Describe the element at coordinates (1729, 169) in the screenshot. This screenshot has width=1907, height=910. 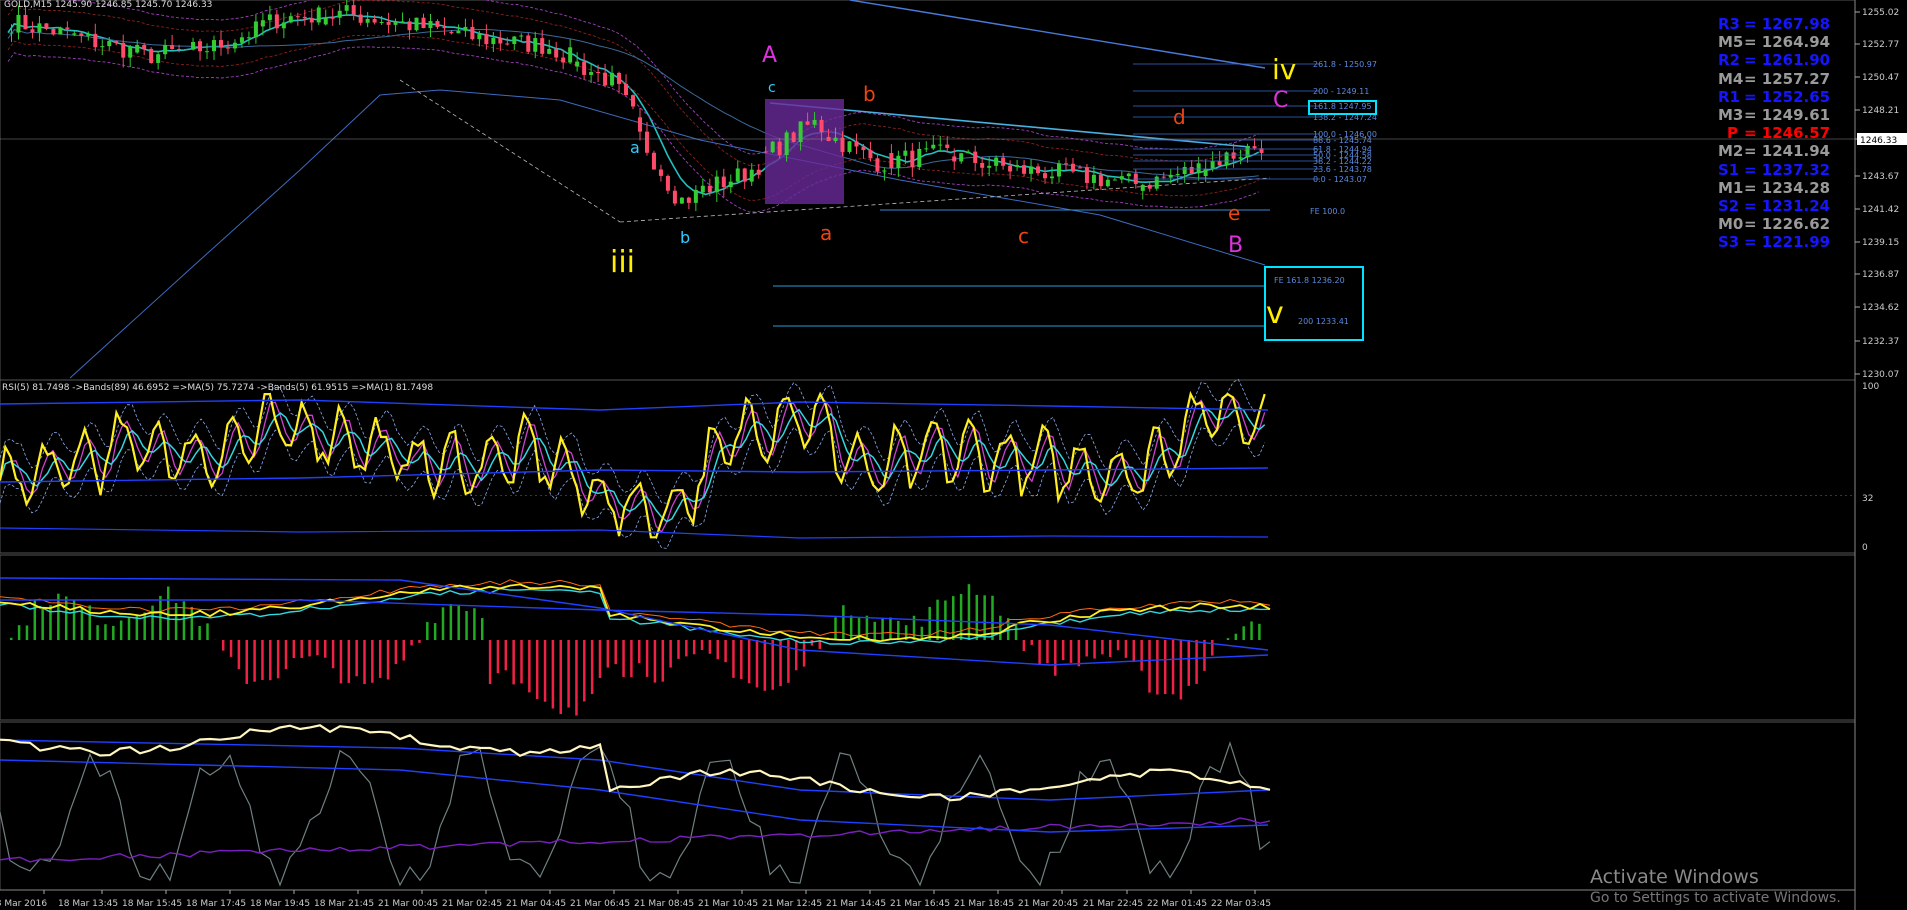
I see `pivot-label: S1` at that location.